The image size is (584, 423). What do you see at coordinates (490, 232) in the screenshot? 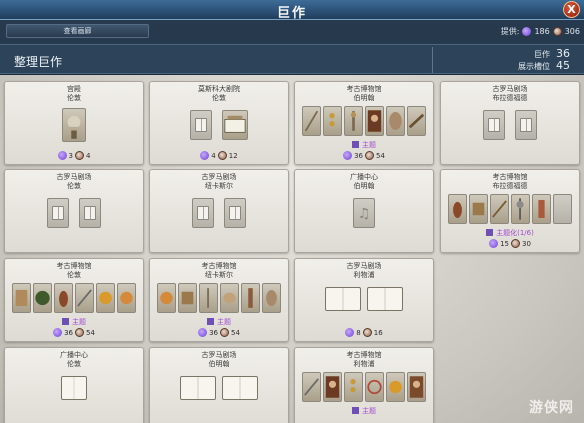
I see `theme-icon` at bounding box center [490, 232].